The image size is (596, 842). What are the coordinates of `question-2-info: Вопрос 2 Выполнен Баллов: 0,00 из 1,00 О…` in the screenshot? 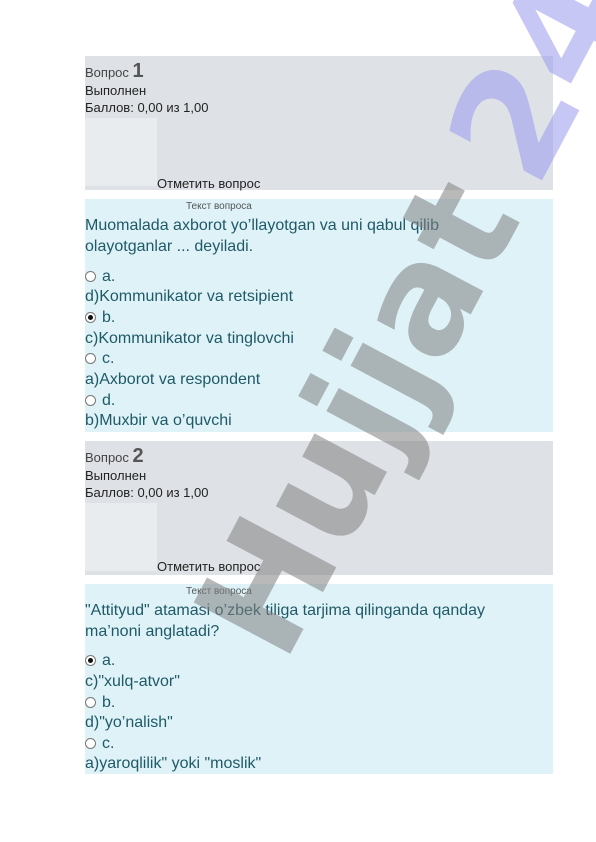 It's located at (319, 508).